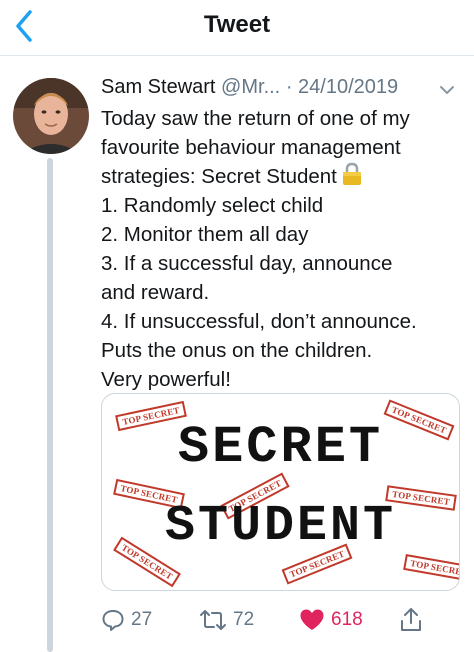 The image size is (474, 652). Describe the element at coordinates (205, 234) in the screenshot. I see `text-line: 2. Monitor them all day` at that location.